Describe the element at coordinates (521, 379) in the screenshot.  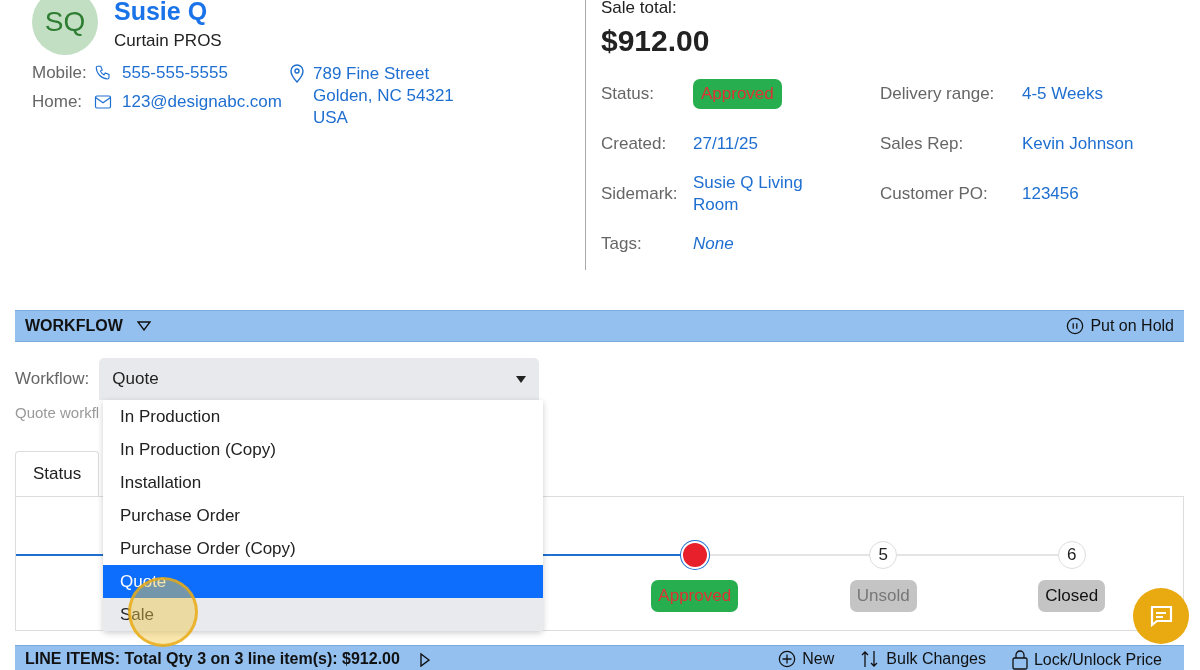
I see `dropdown-caret-icon` at that location.